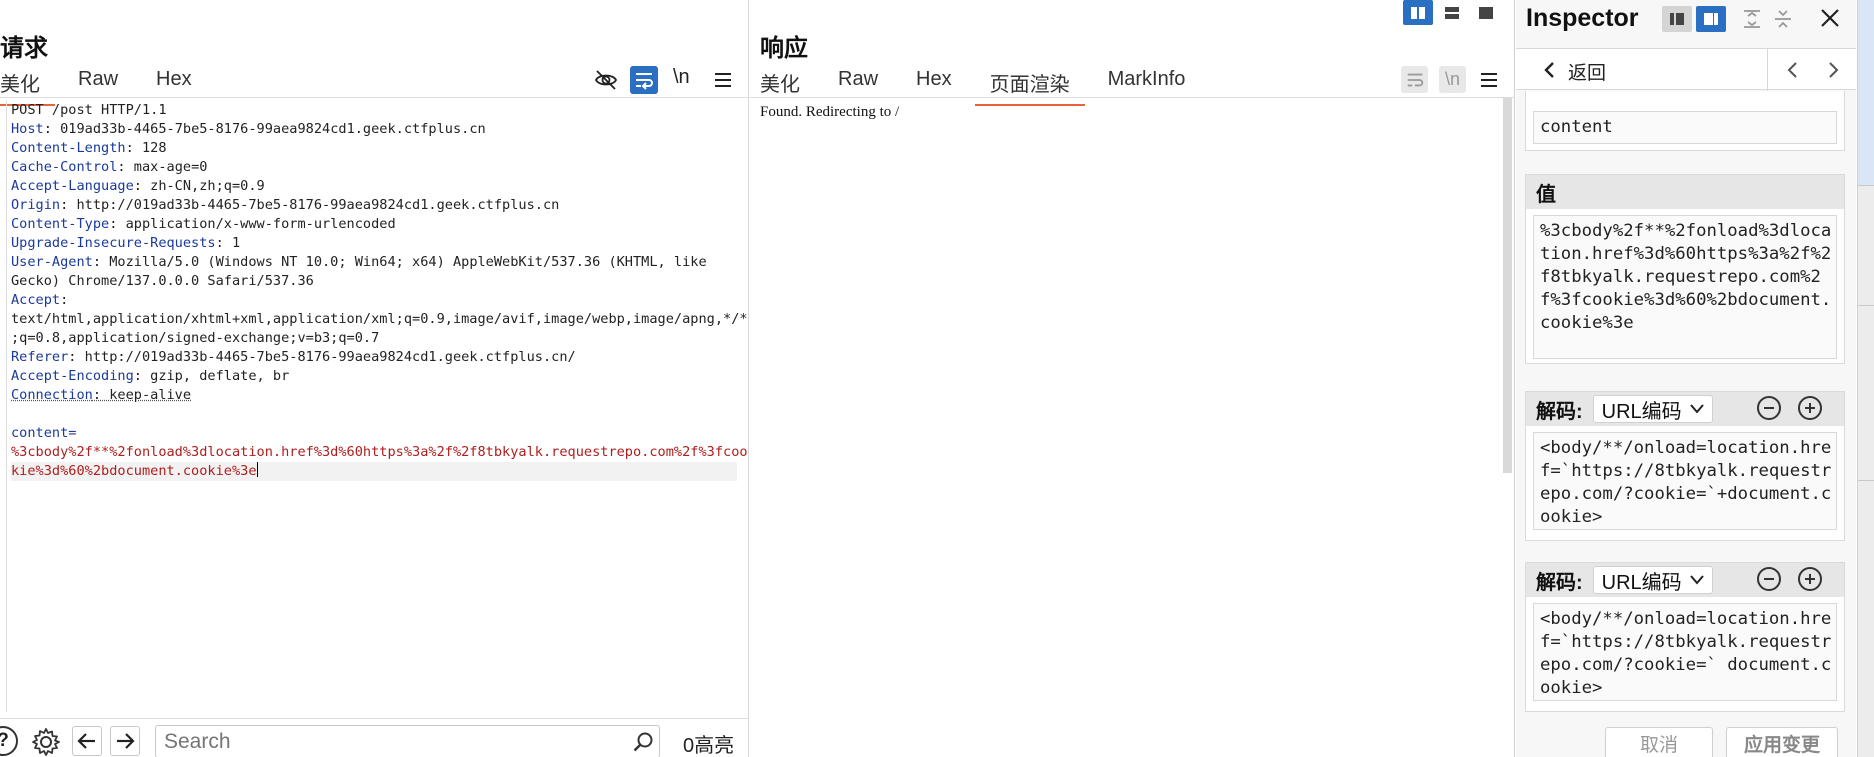  What do you see at coordinates (1587, 71) in the screenshot?
I see `back-link: 返回` at bounding box center [1587, 71].